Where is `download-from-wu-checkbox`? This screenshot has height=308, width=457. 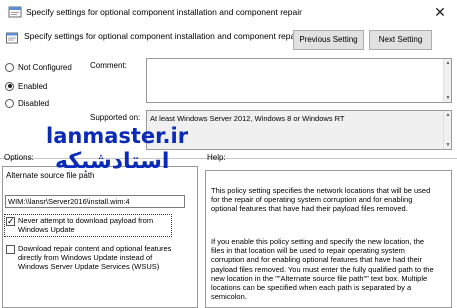
download-from-wu-checkbox is located at coordinates (10, 249).